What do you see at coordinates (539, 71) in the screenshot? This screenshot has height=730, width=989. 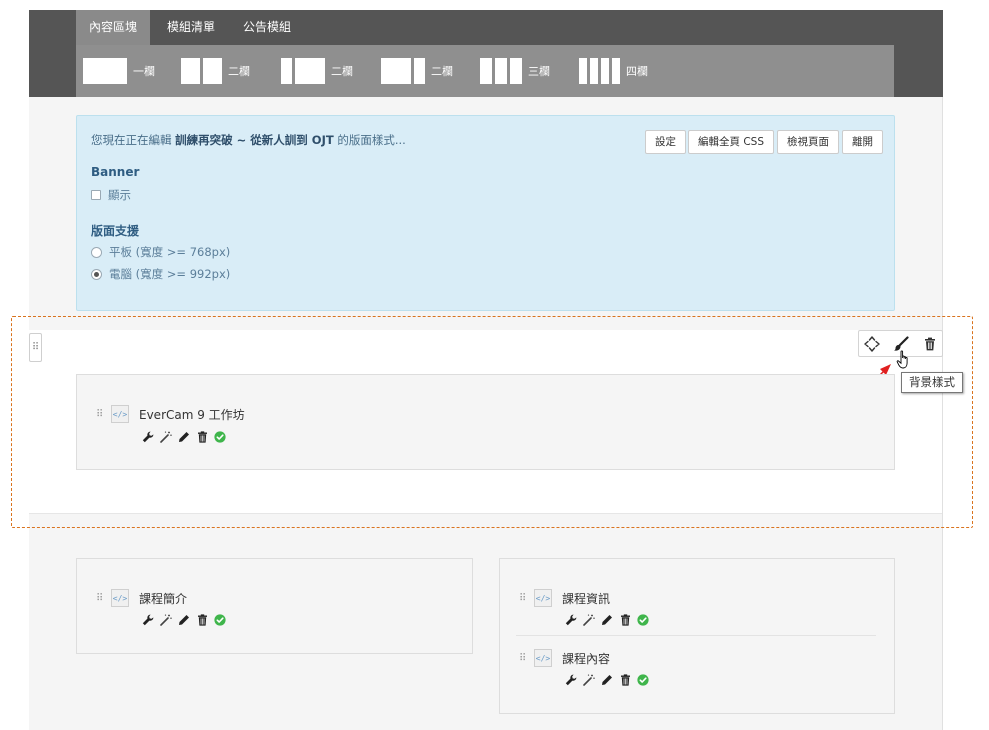 I see `layout-label: 三欄` at bounding box center [539, 71].